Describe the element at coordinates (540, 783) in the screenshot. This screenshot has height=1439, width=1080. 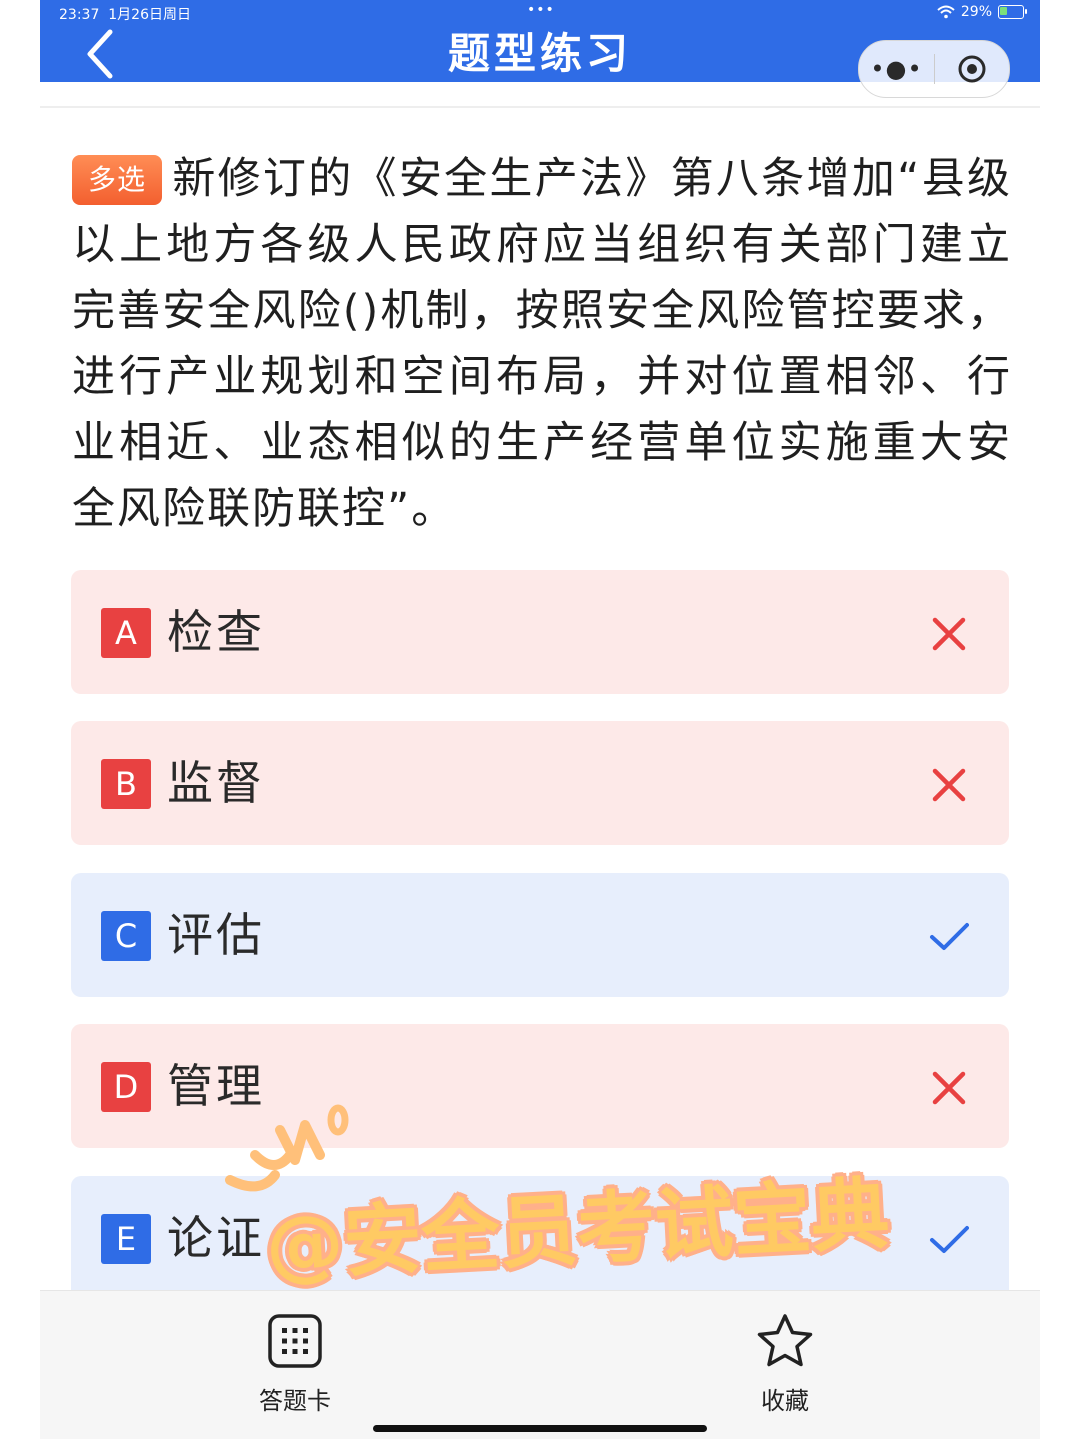
I see `option-b: B 监督` at that location.